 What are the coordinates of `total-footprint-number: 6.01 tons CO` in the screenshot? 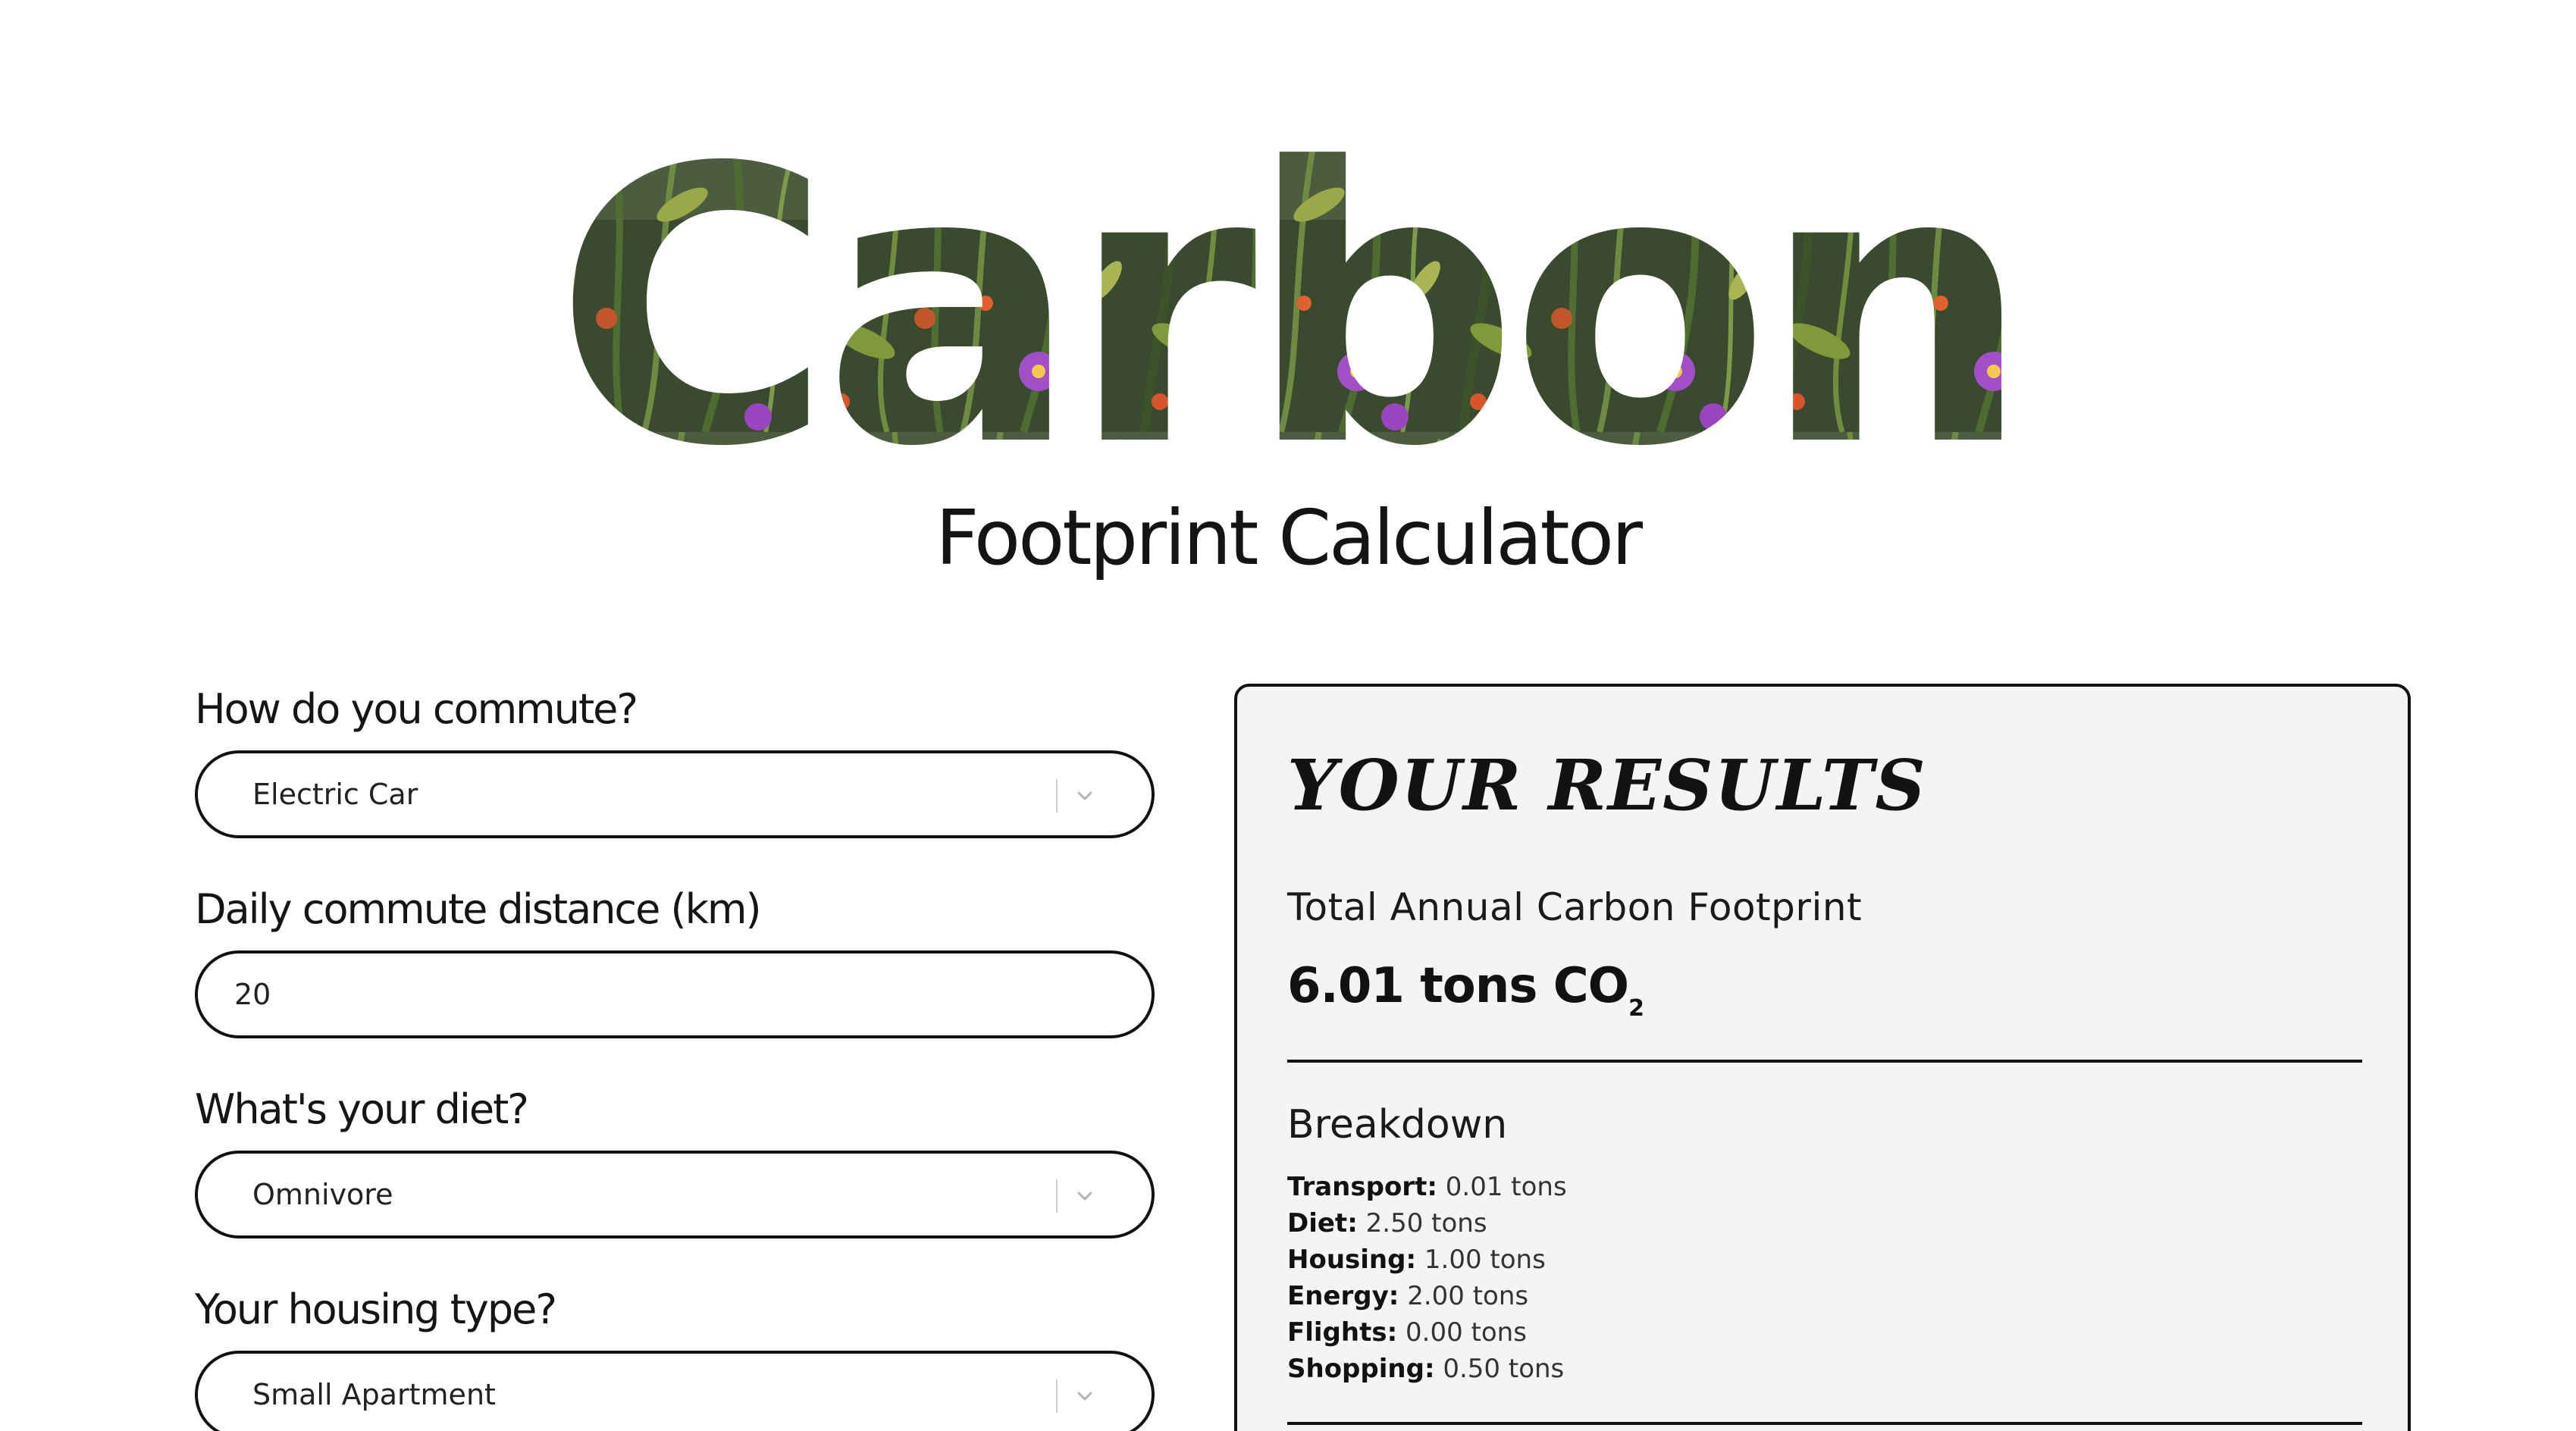 It's located at (1458, 986).